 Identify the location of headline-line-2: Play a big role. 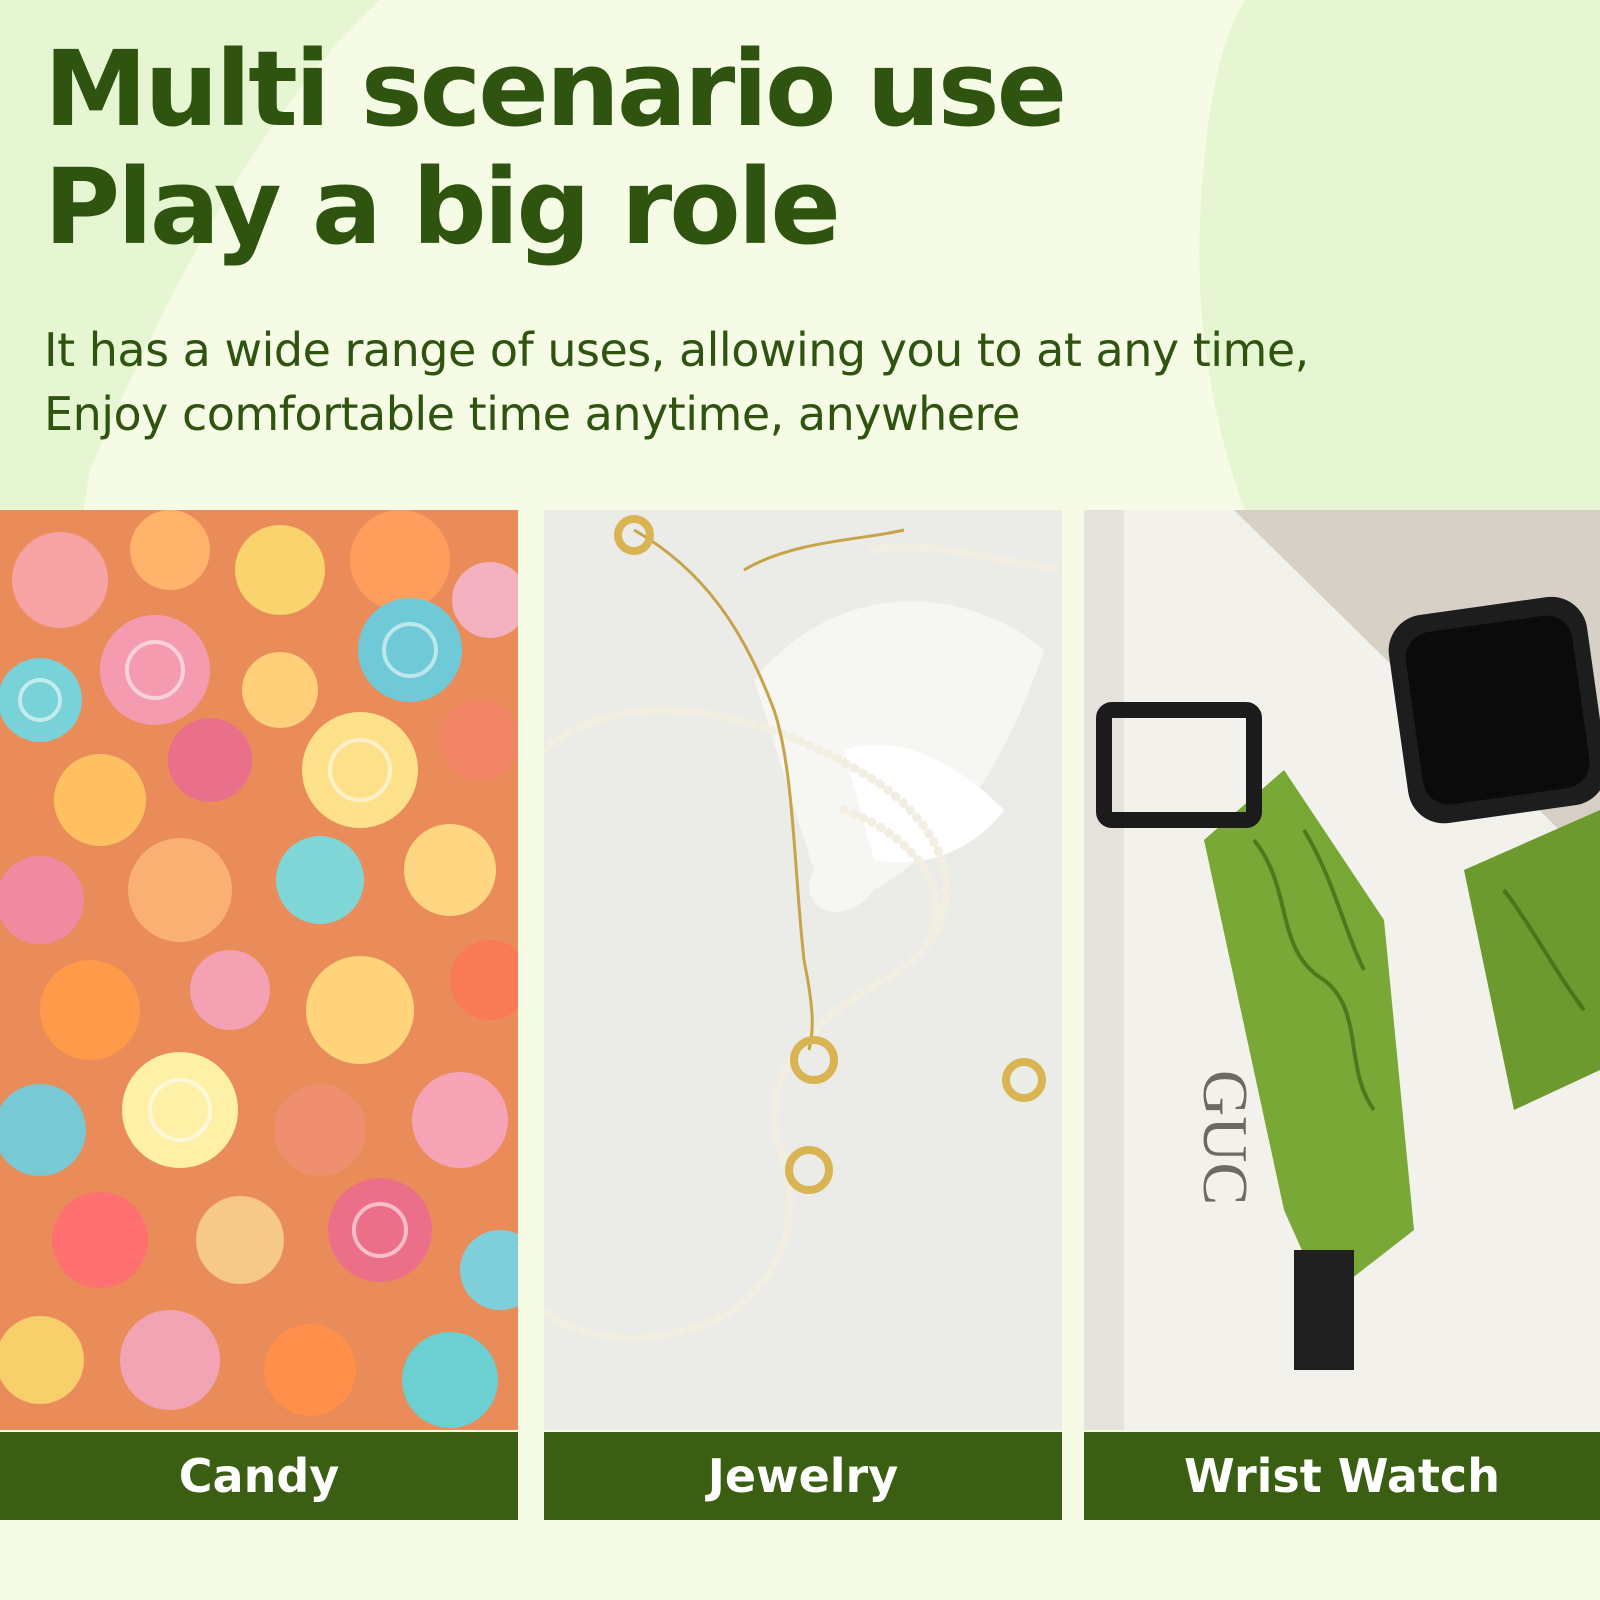
(442, 207).